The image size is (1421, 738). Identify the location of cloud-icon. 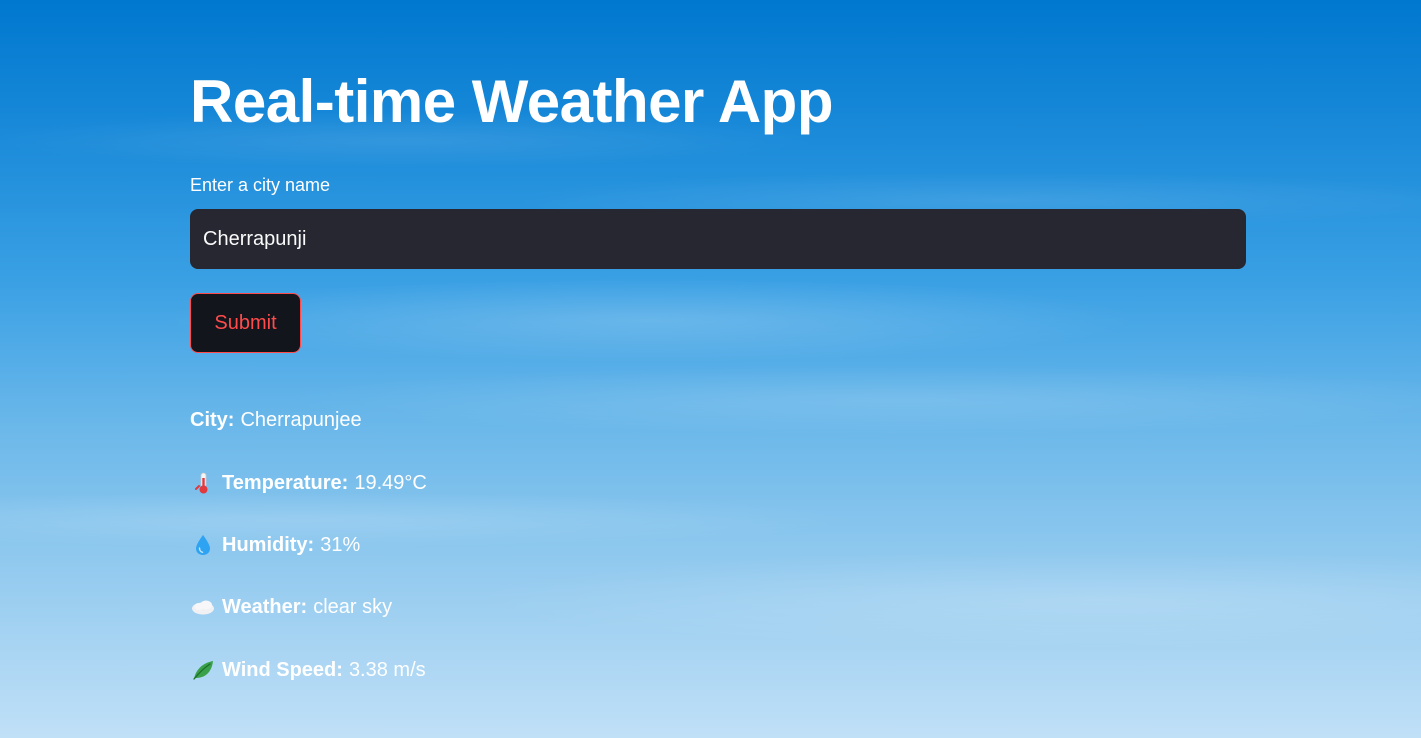
(203, 607).